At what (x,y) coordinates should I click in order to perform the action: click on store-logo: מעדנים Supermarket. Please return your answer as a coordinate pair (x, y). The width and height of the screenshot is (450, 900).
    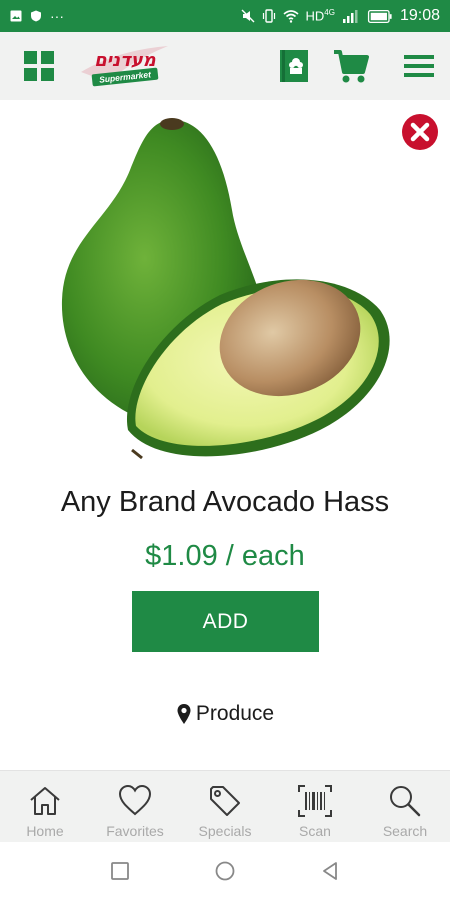
    Looking at the image, I should click on (125, 66).